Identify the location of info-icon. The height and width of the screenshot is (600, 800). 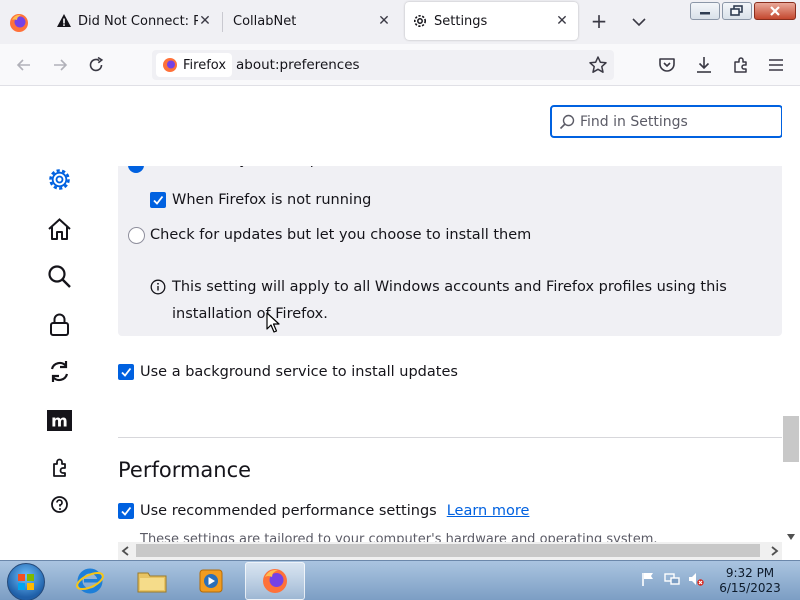
(158, 287).